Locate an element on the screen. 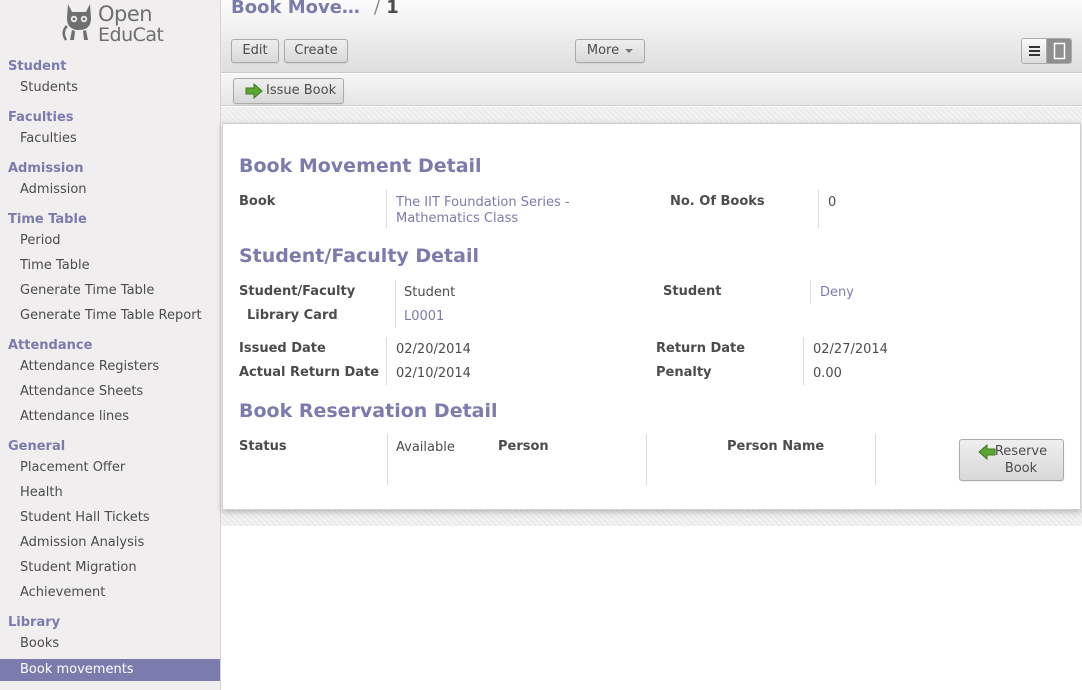 Image resolution: width=1082 pixels, height=690 pixels. section-attendance: Attendance is located at coordinates (50, 345).